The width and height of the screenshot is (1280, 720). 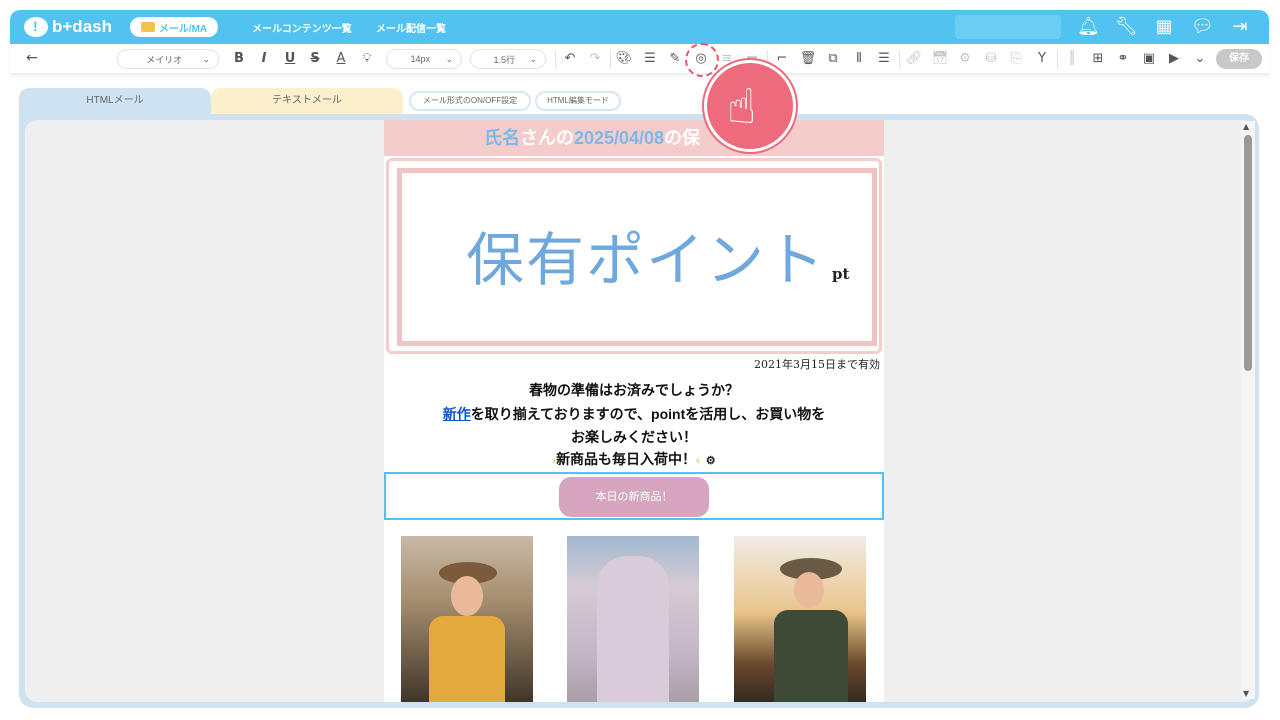 What do you see at coordinates (1123, 59) in the screenshot?
I see `chain-icon: ⚭` at bounding box center [1123, 59].